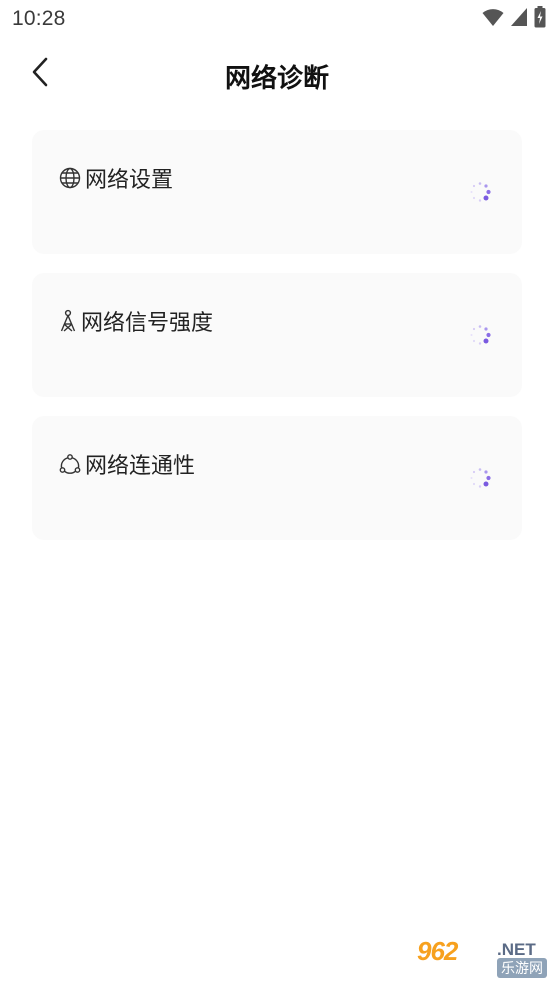 This screenshot has width=554, height=984. What do you see at coordinates (147, 323) in the screenshot?
I see `diagnosis-item-label: 网络信号强度` at bounding box center [147, 323].